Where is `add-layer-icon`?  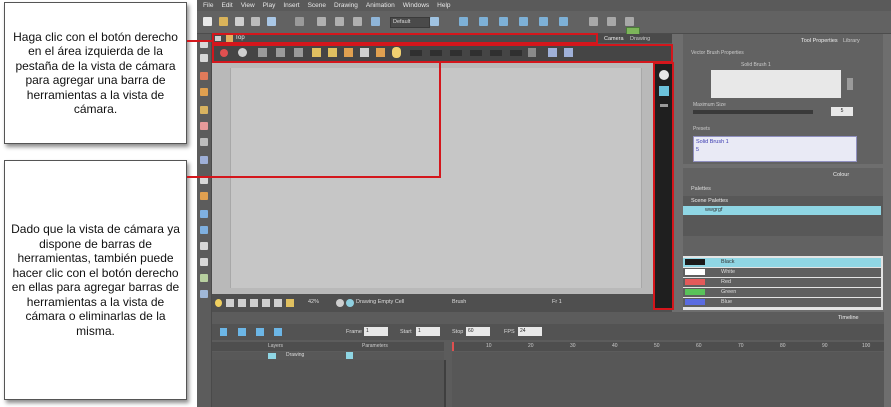
add-layer-icon is located at coordinates (349, 355).